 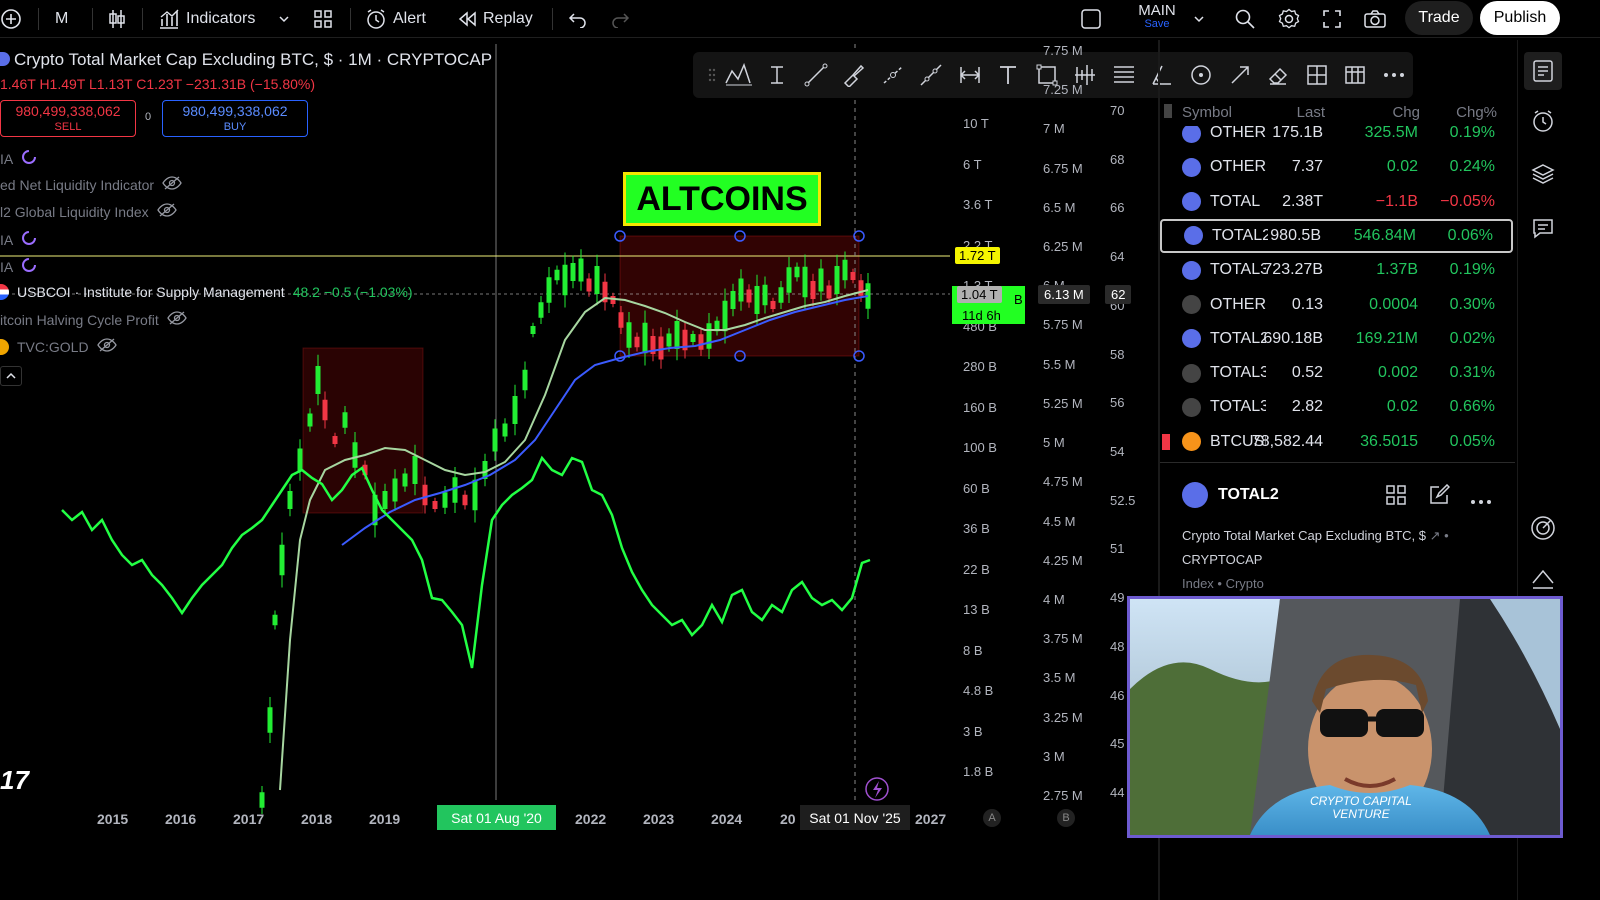 I want to click on settings-button, so click(x=1289, y=19).